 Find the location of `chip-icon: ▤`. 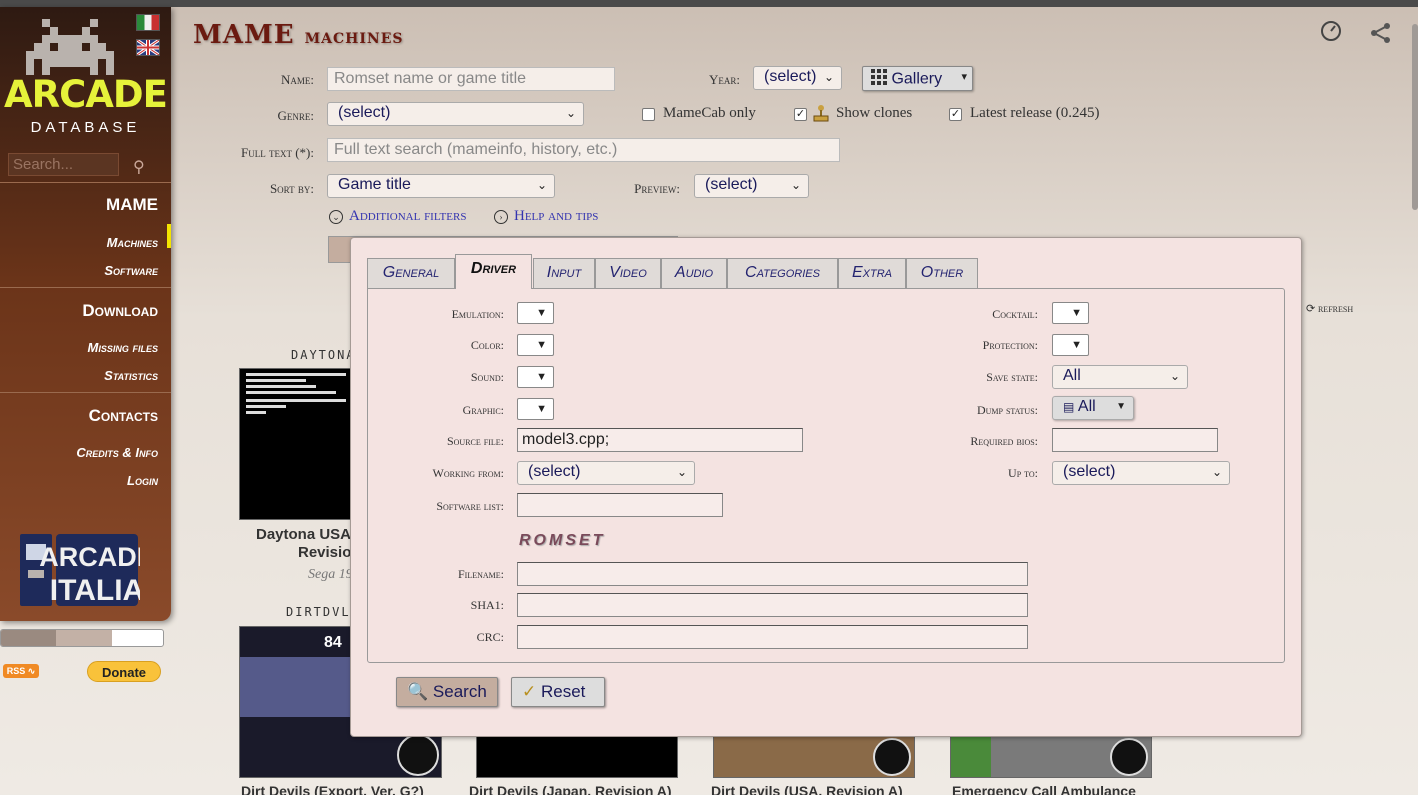

chip-icon: ▤ is located at coordinates (1069, 407).